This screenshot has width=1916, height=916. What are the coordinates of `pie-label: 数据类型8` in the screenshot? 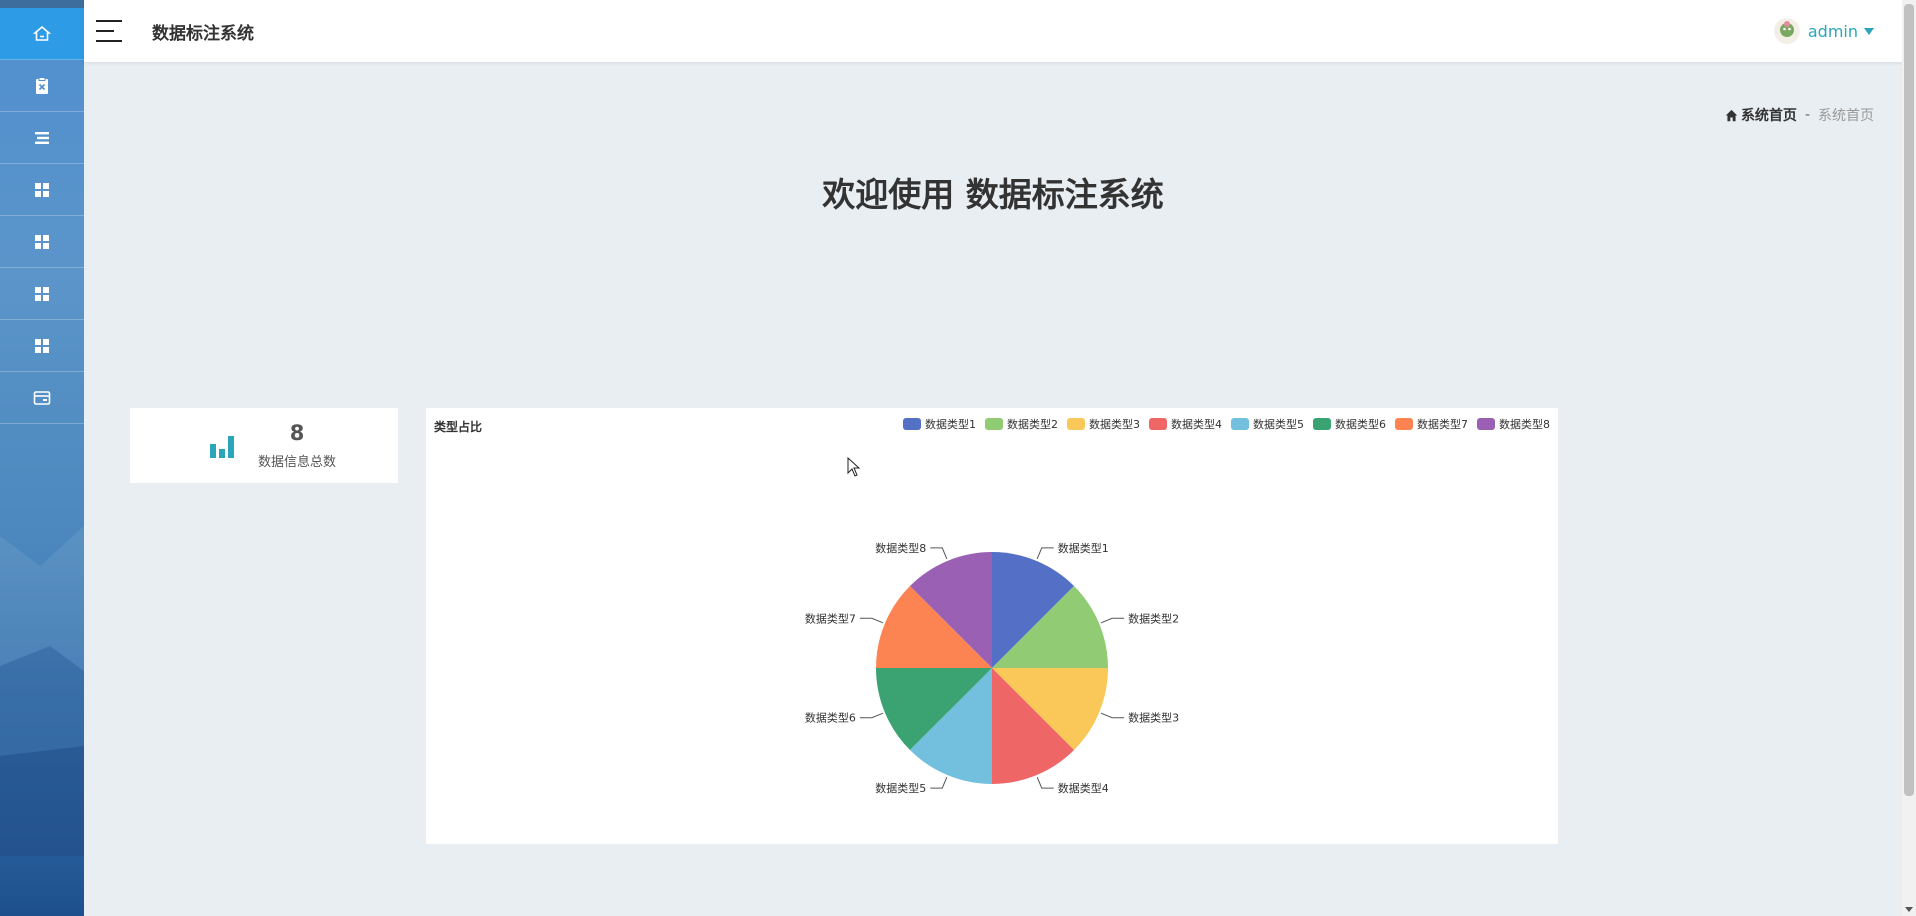 It's located at (900, 548).